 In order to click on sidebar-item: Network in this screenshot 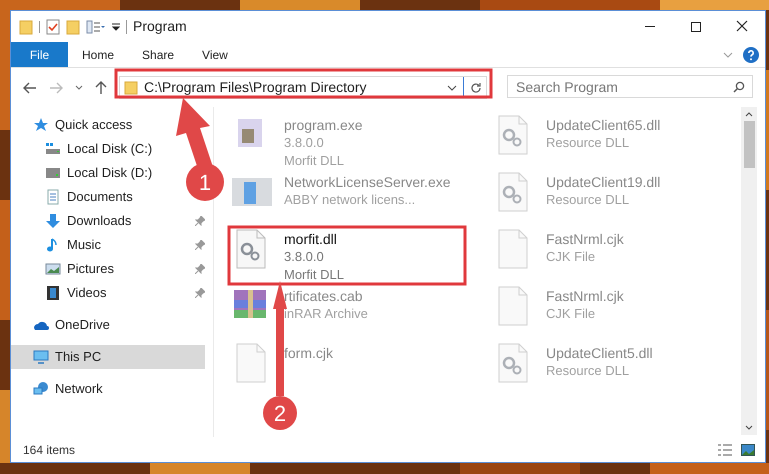, I will do `click(59, 389)`.